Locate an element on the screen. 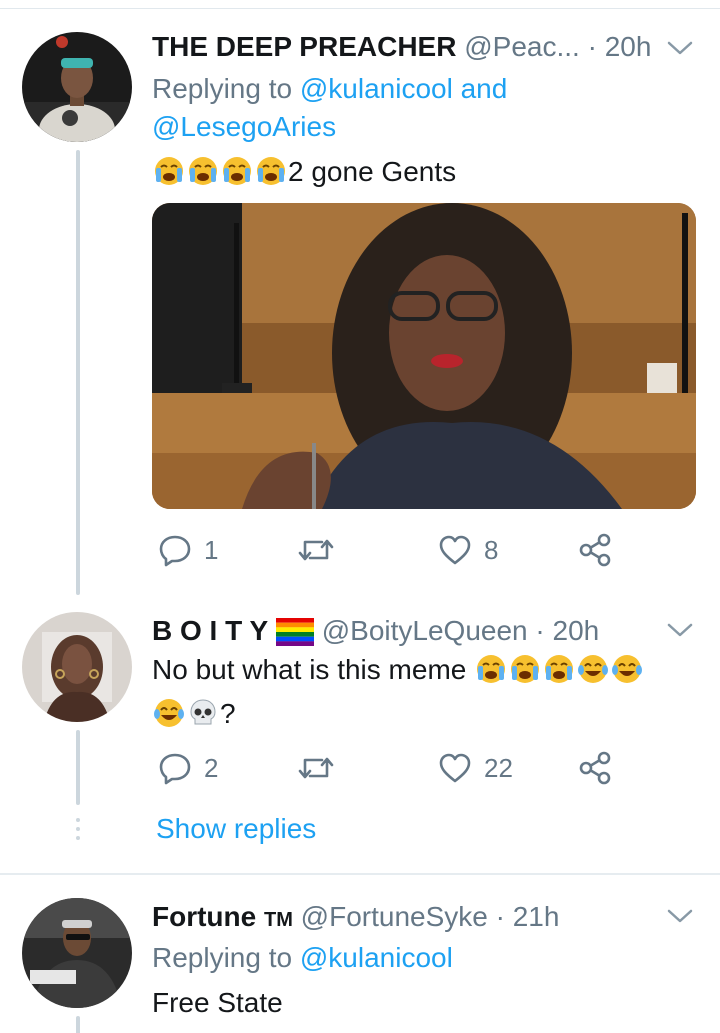 Image resolution: width=720 pixels, height=1033 pixels. display-name: Fortune is located at coordinates (204, 916).